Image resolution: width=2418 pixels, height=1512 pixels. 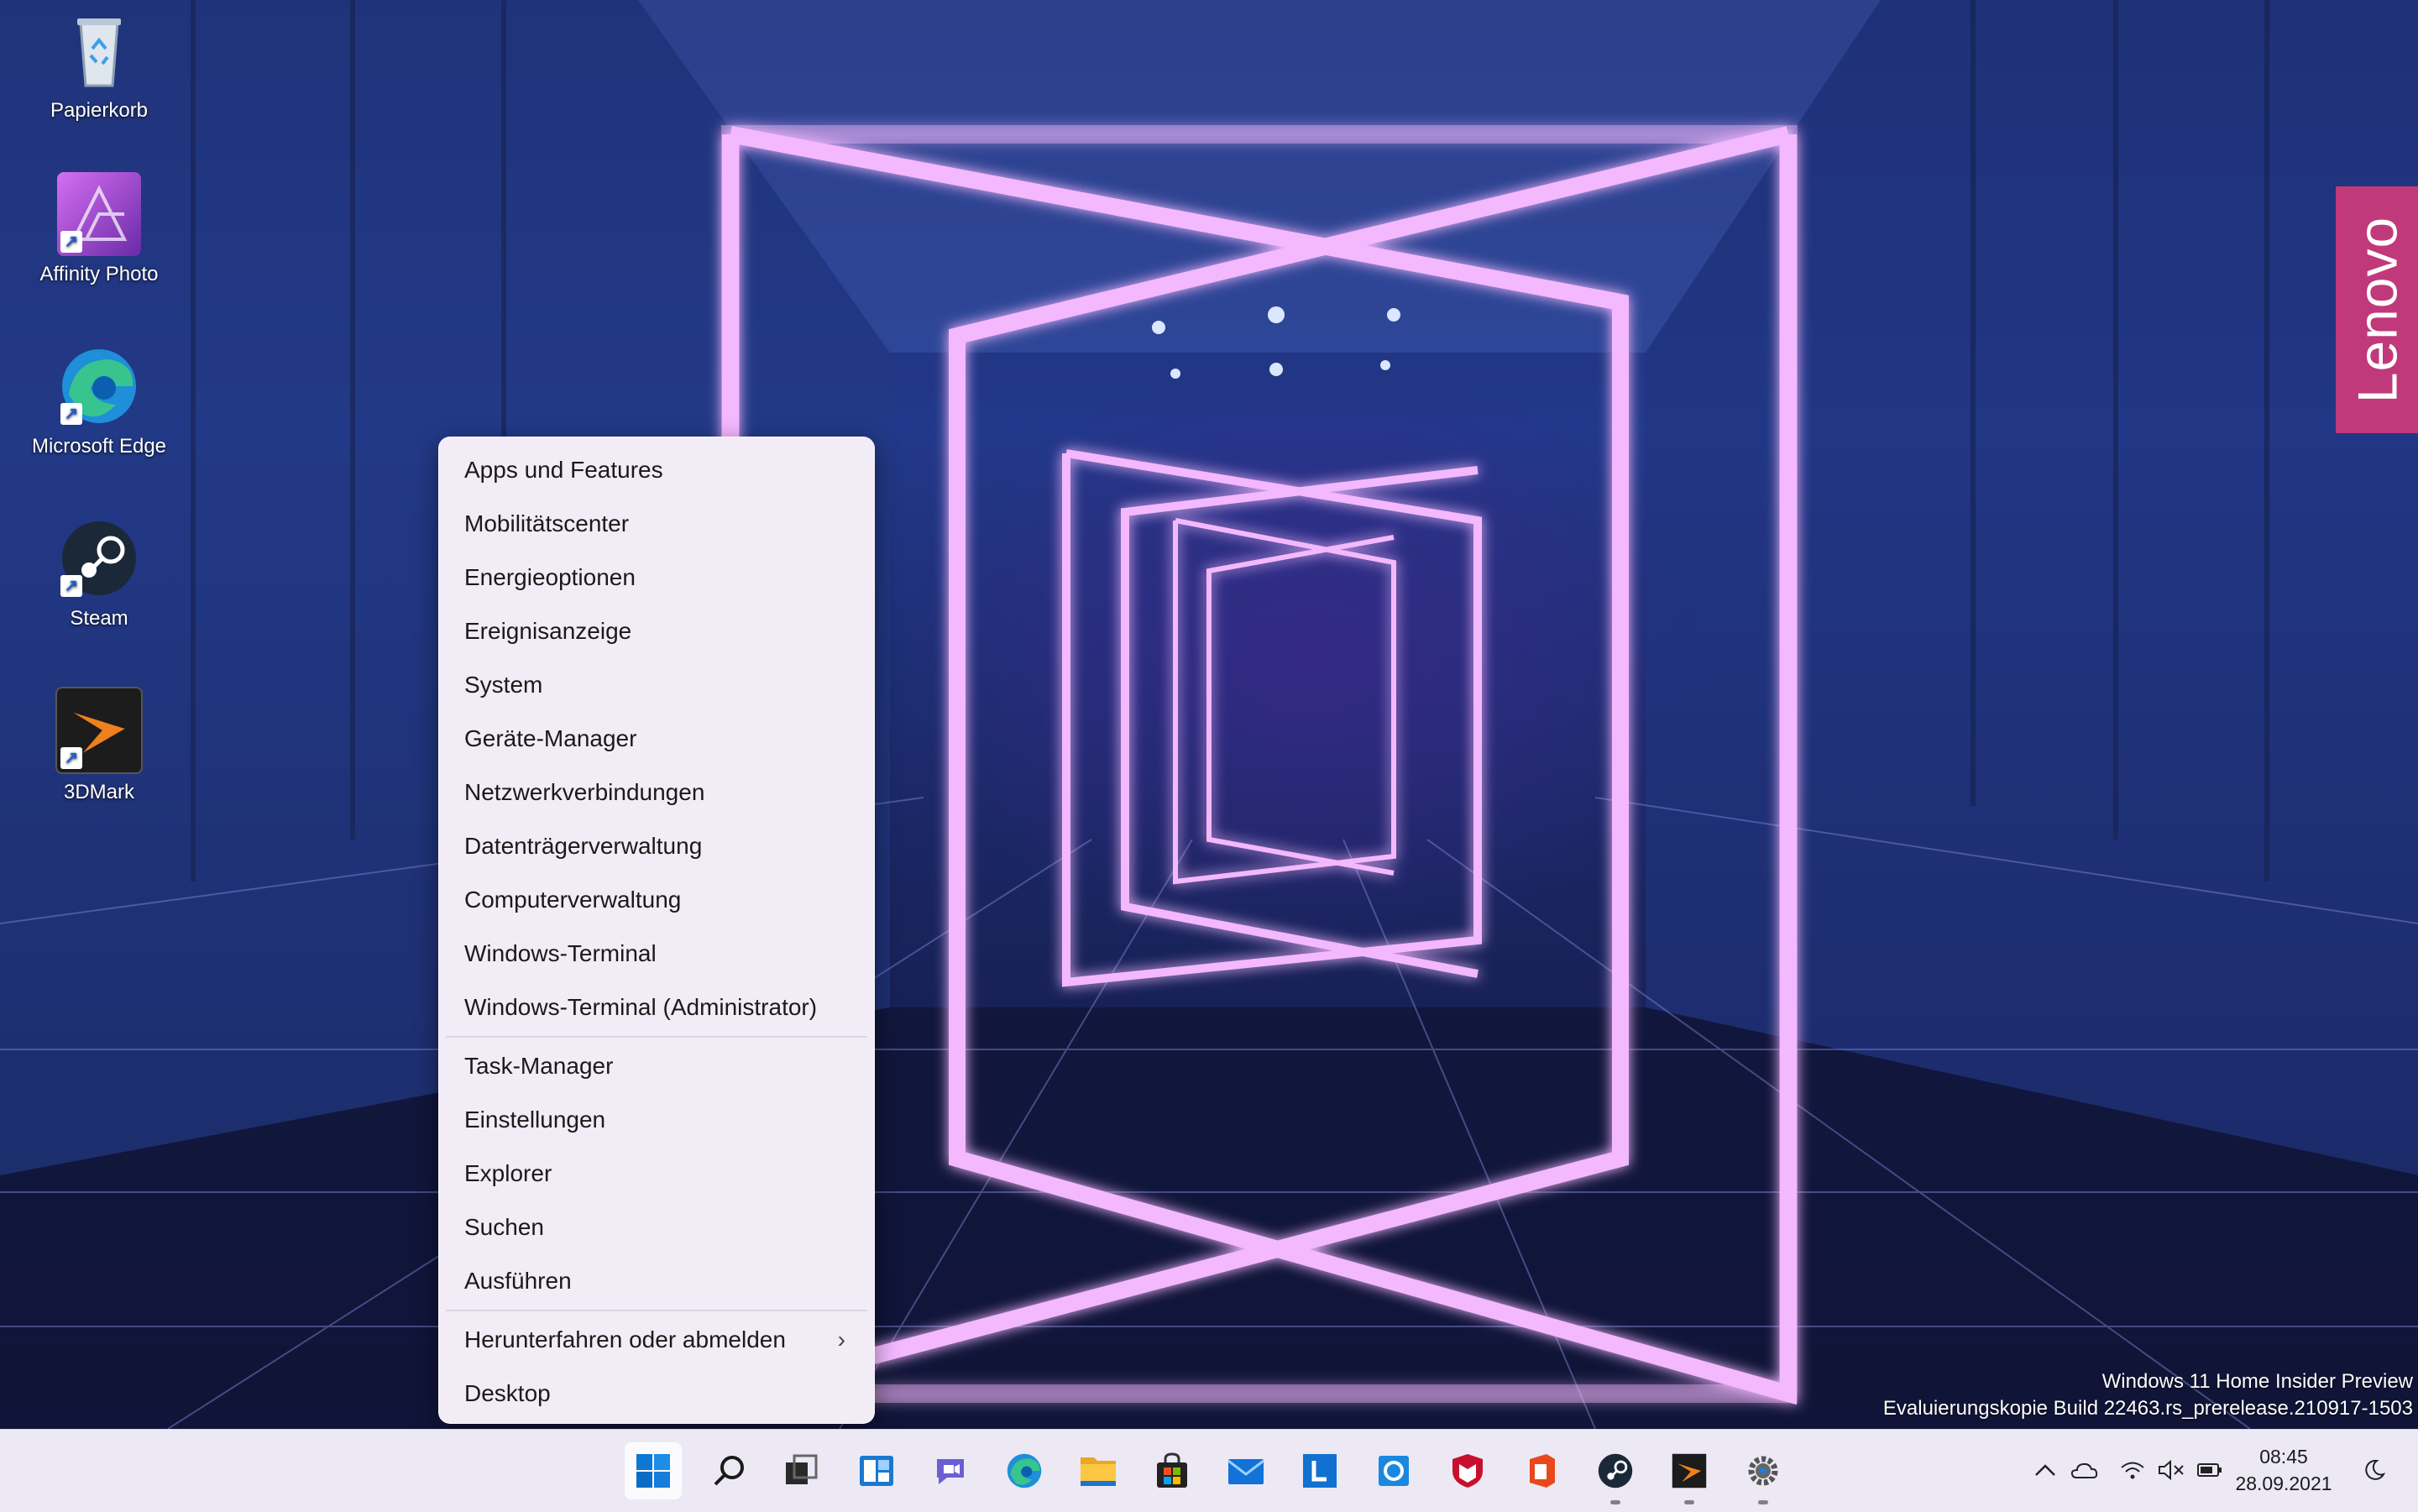 I want to click on widgets-icon, so click(x=876, y=1471).